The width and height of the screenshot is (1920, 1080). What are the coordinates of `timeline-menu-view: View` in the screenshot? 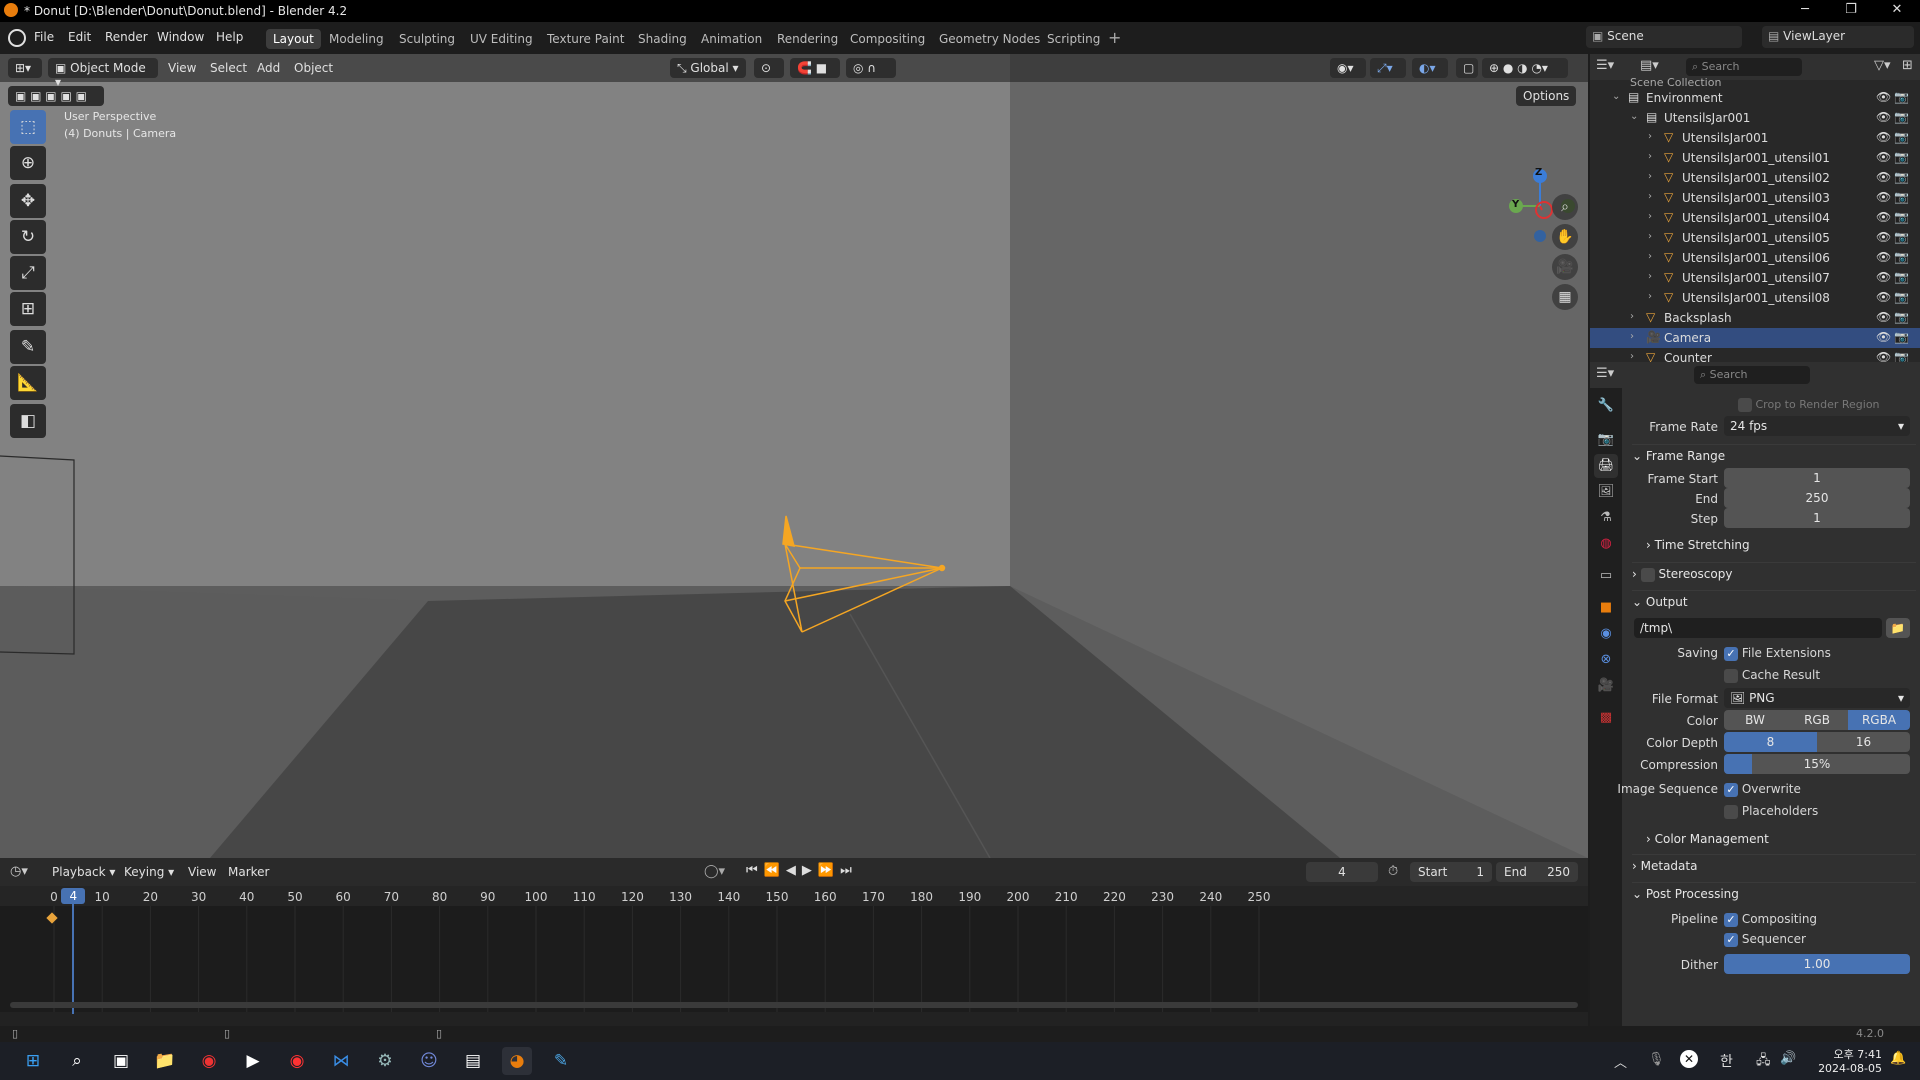 It's located at (202, 872).